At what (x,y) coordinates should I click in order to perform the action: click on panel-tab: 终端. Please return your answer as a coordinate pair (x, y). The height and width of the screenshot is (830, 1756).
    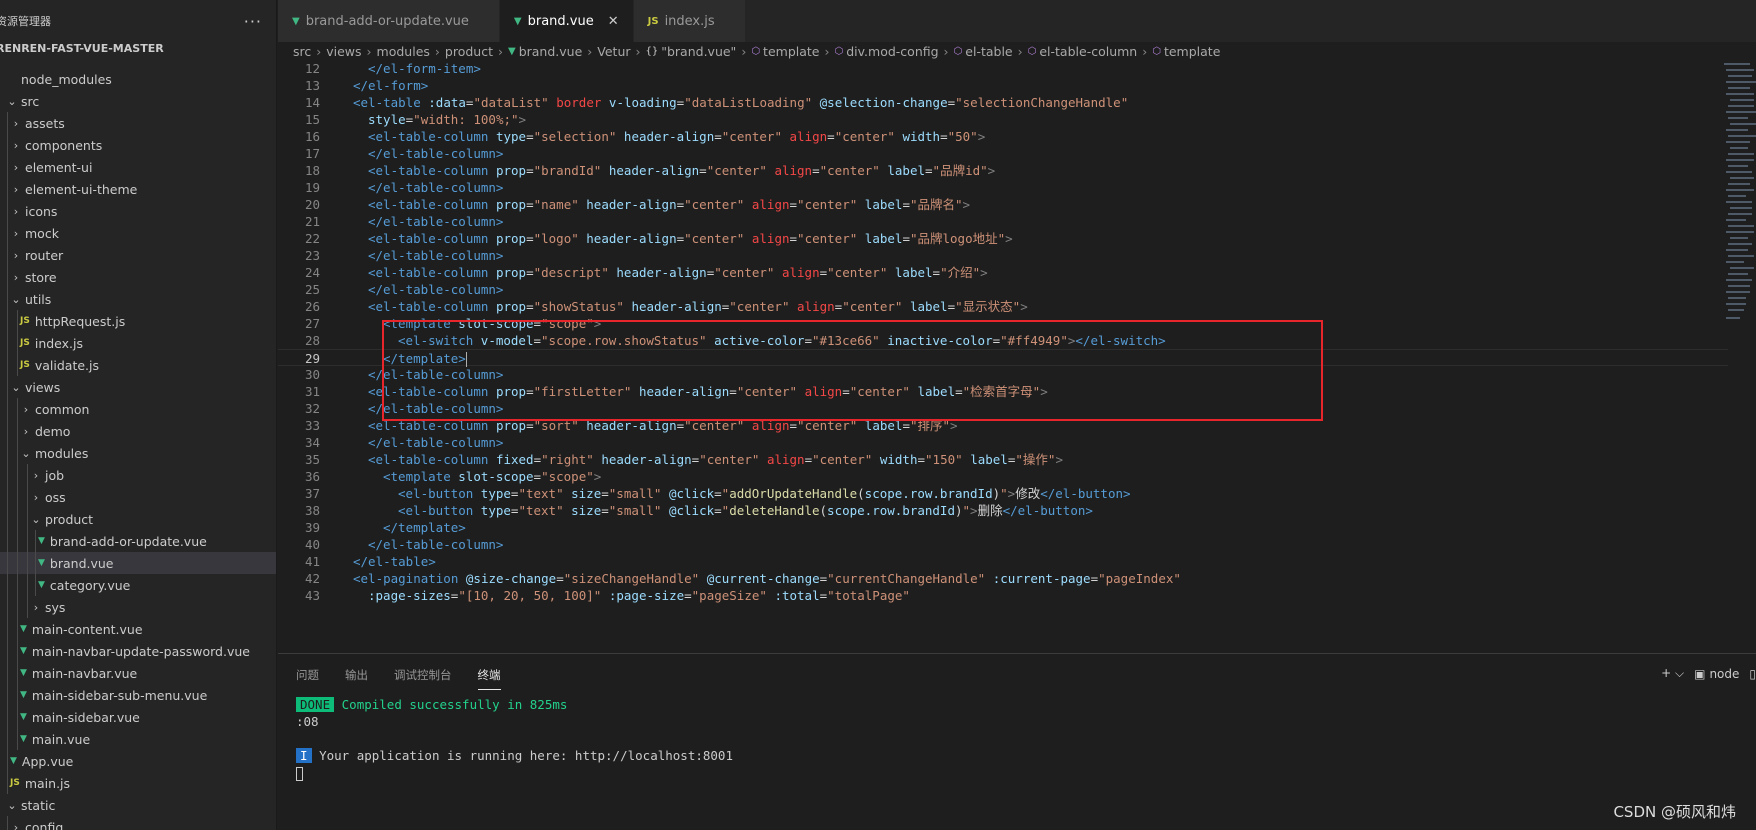
    Looking at the image, I should click on (489, 675).